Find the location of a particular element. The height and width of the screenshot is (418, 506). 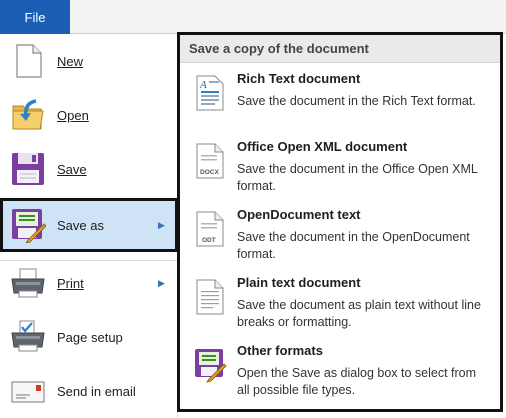

open-folder-icon is located at coordinates (28, 115).